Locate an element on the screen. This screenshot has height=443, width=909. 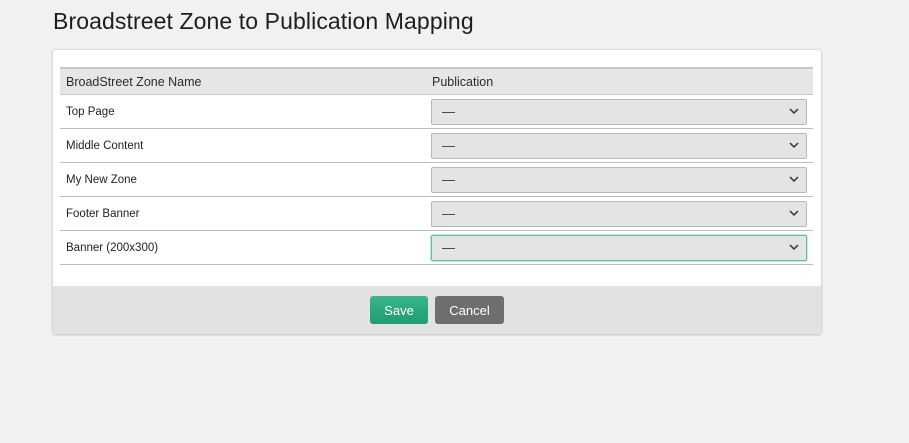
publication-select-footer-banner: — is located at coordinates (619, 213).